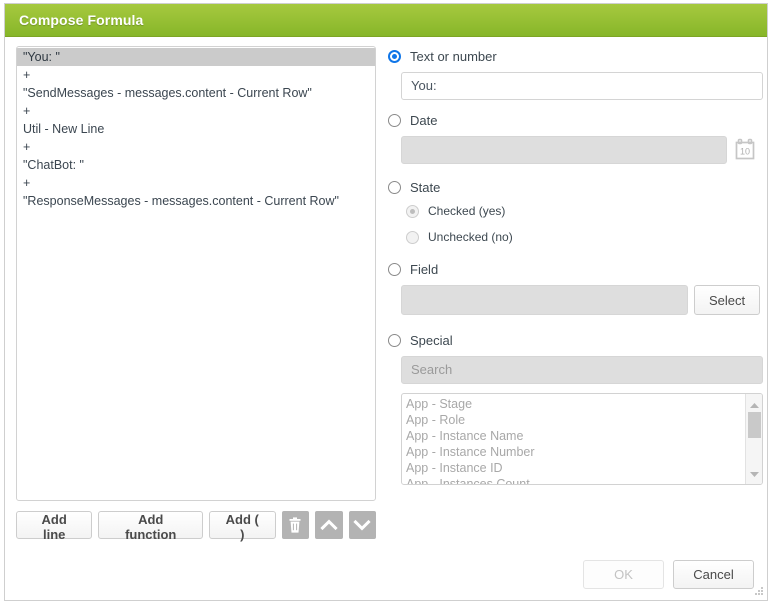  I want to click on radio-special, so click(394, 340).